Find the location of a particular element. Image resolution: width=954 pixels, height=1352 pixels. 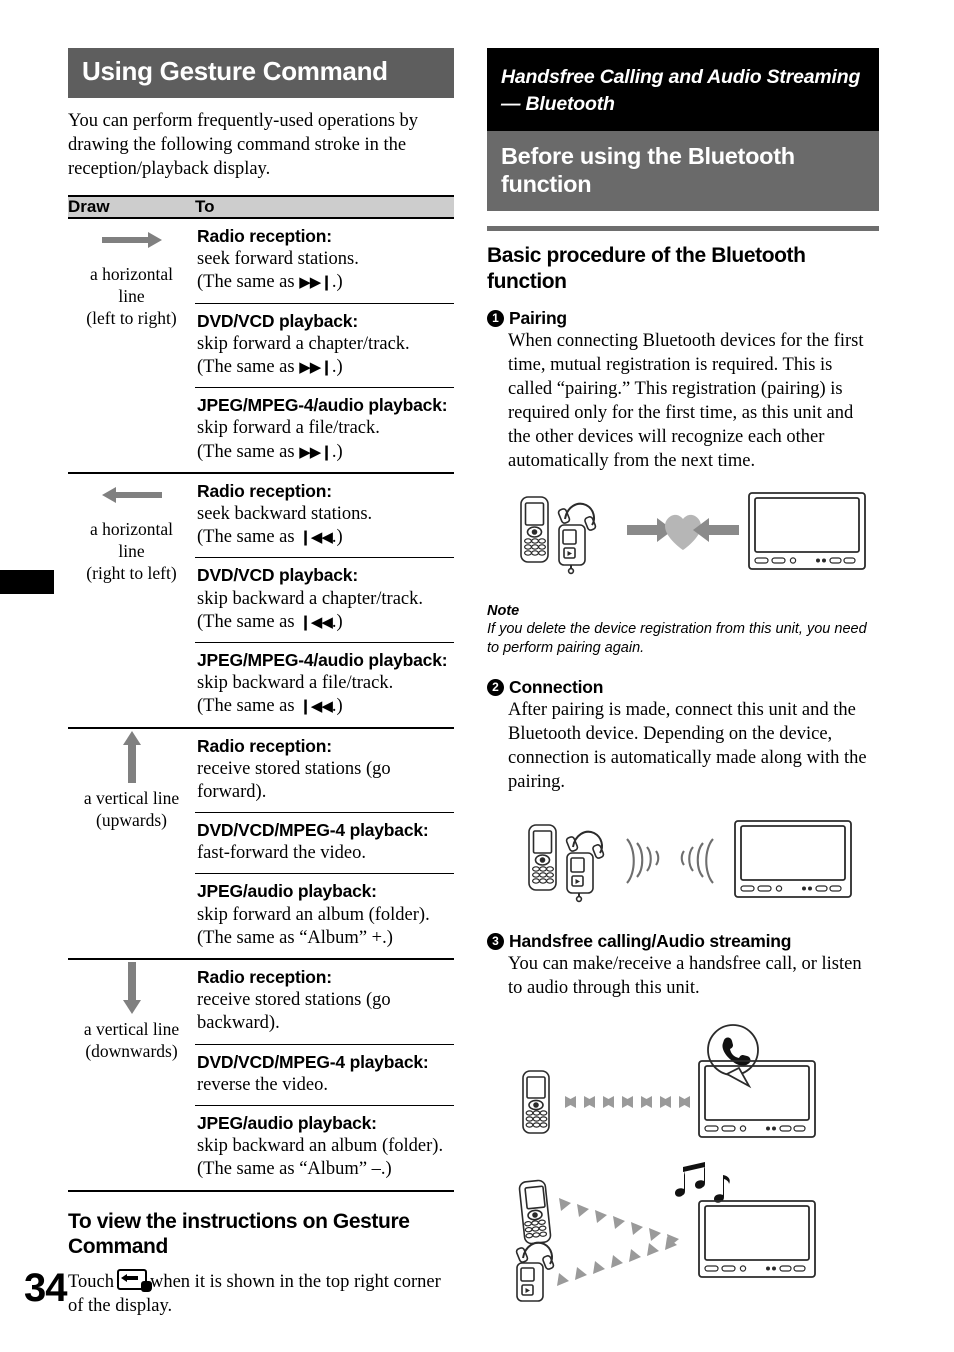

item-desc: skip backward an album (folder). is located at coordinates (320, 1146).